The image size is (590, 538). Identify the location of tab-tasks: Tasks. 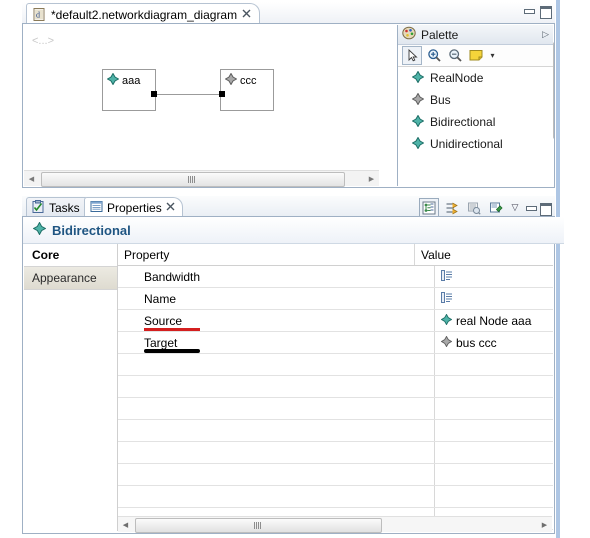
(57, 207).